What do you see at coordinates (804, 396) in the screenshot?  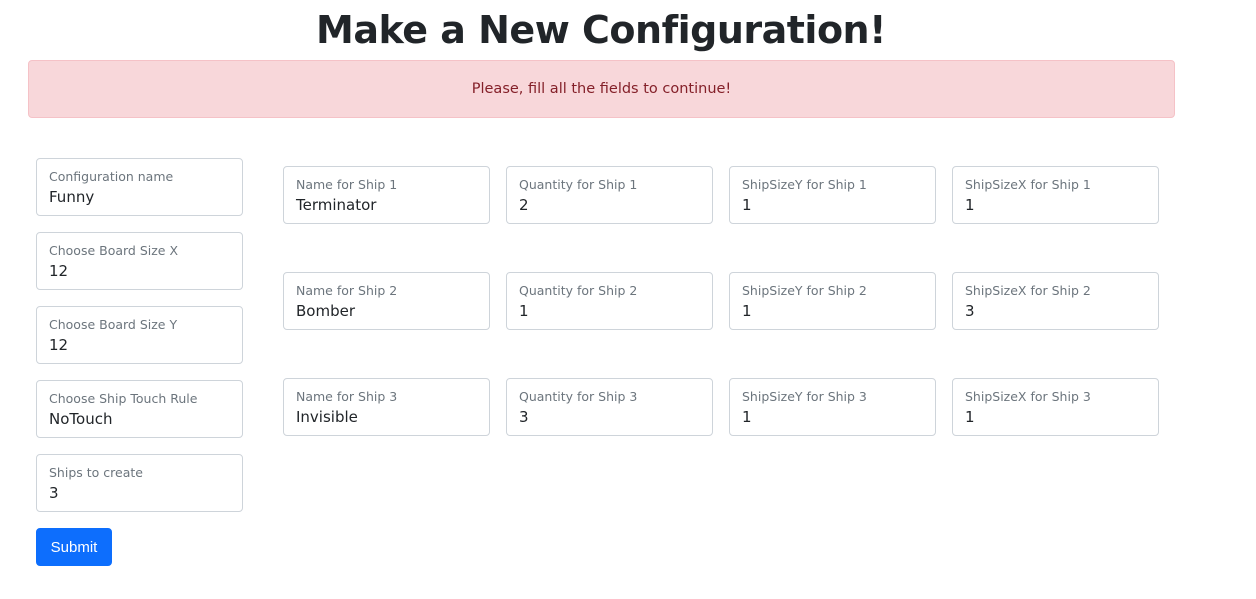 I see `ship-3-size-y-label: ShipSizeY for Ship 3` at bounding box center [804, 396].